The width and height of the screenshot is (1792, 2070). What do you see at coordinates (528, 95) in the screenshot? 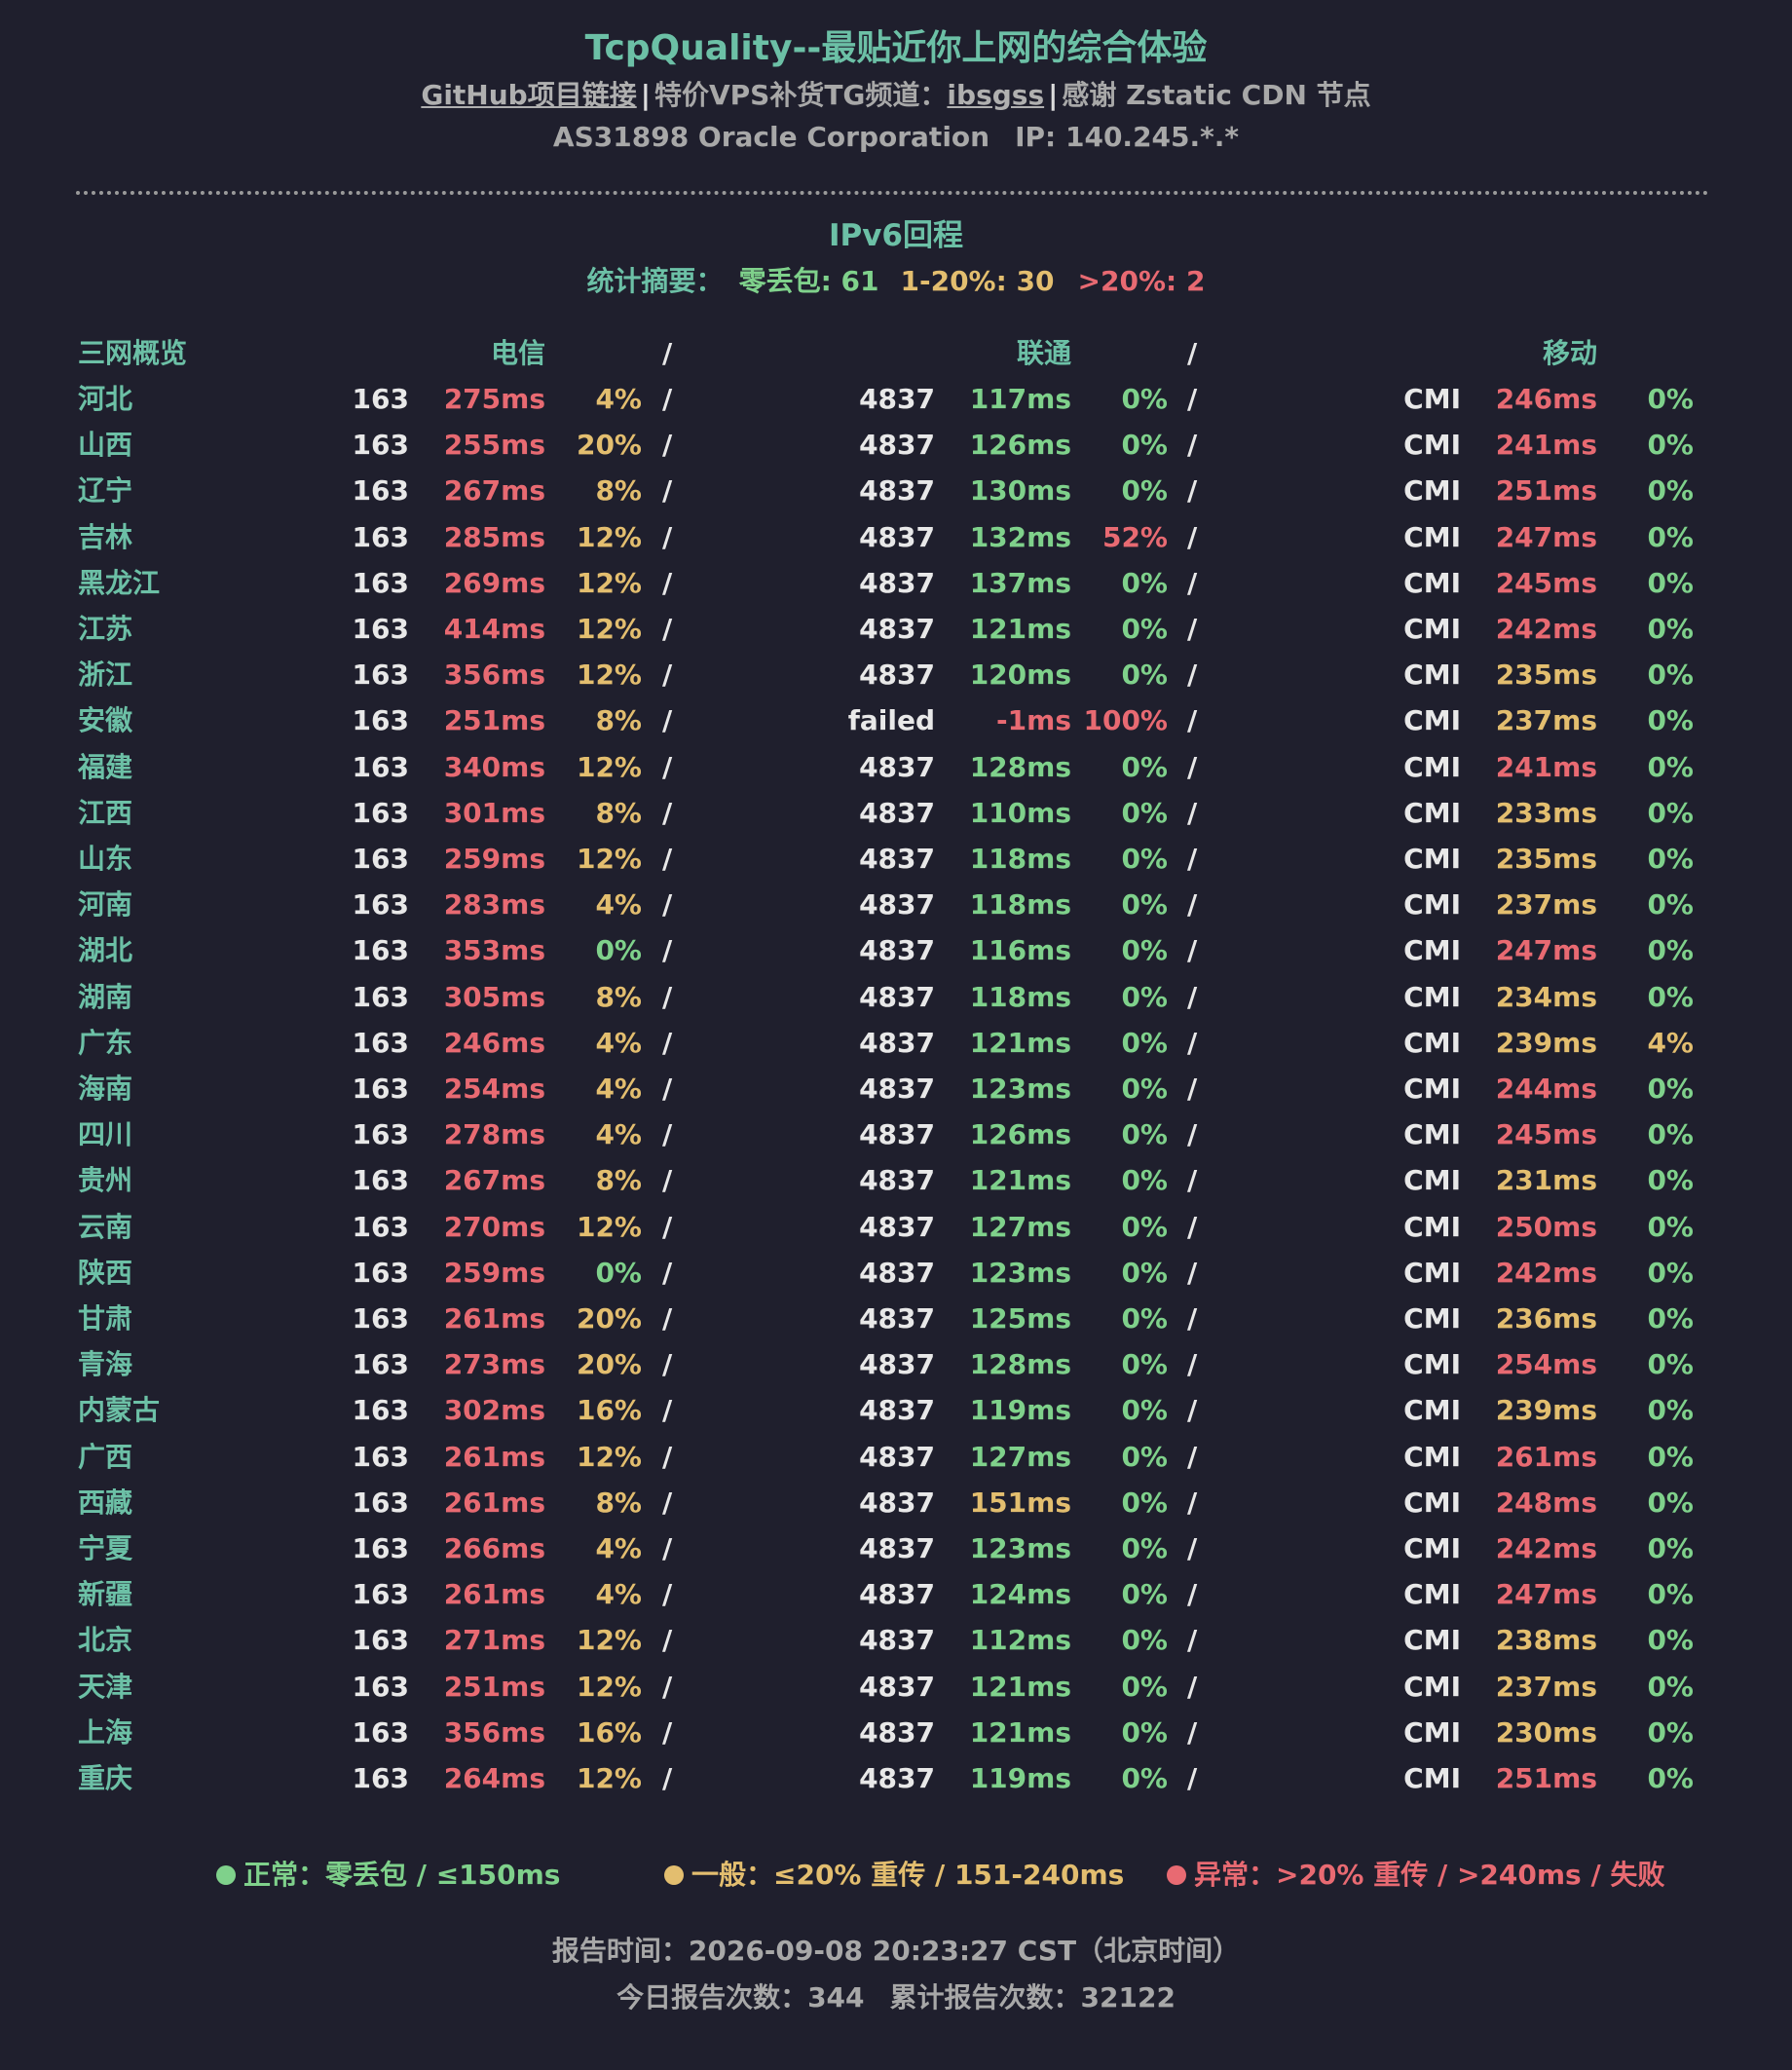
I see `github-link: GitHub项目链接` at bounding box center [528, 95].